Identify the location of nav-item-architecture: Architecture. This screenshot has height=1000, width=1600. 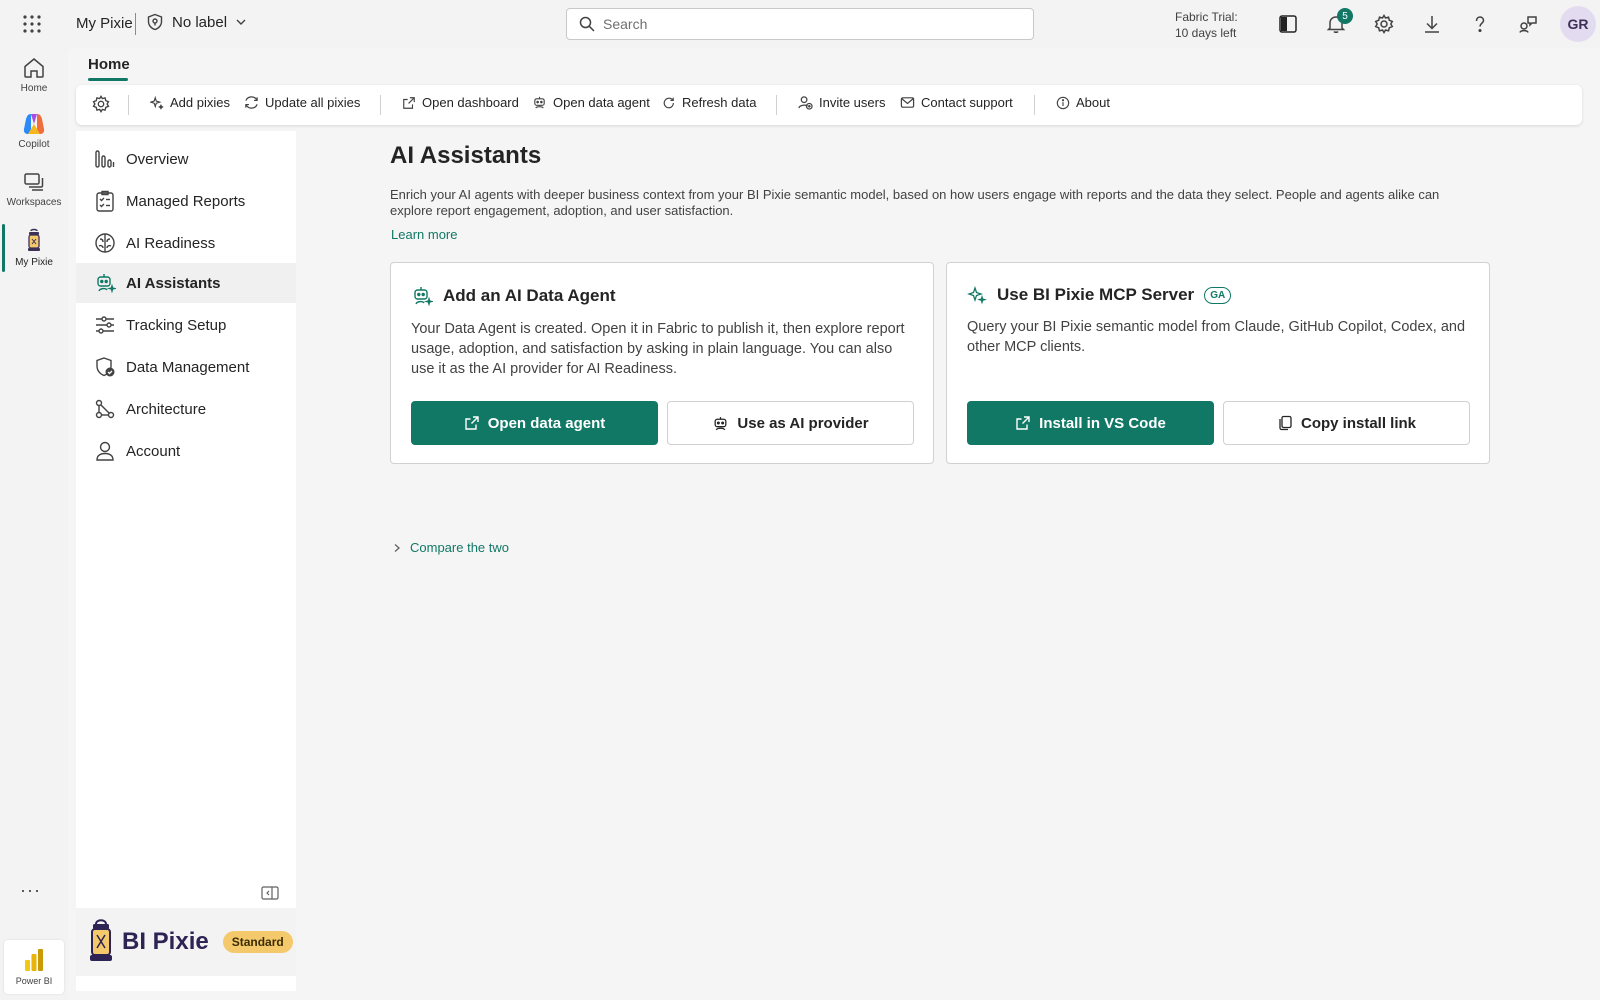
(186, 409).